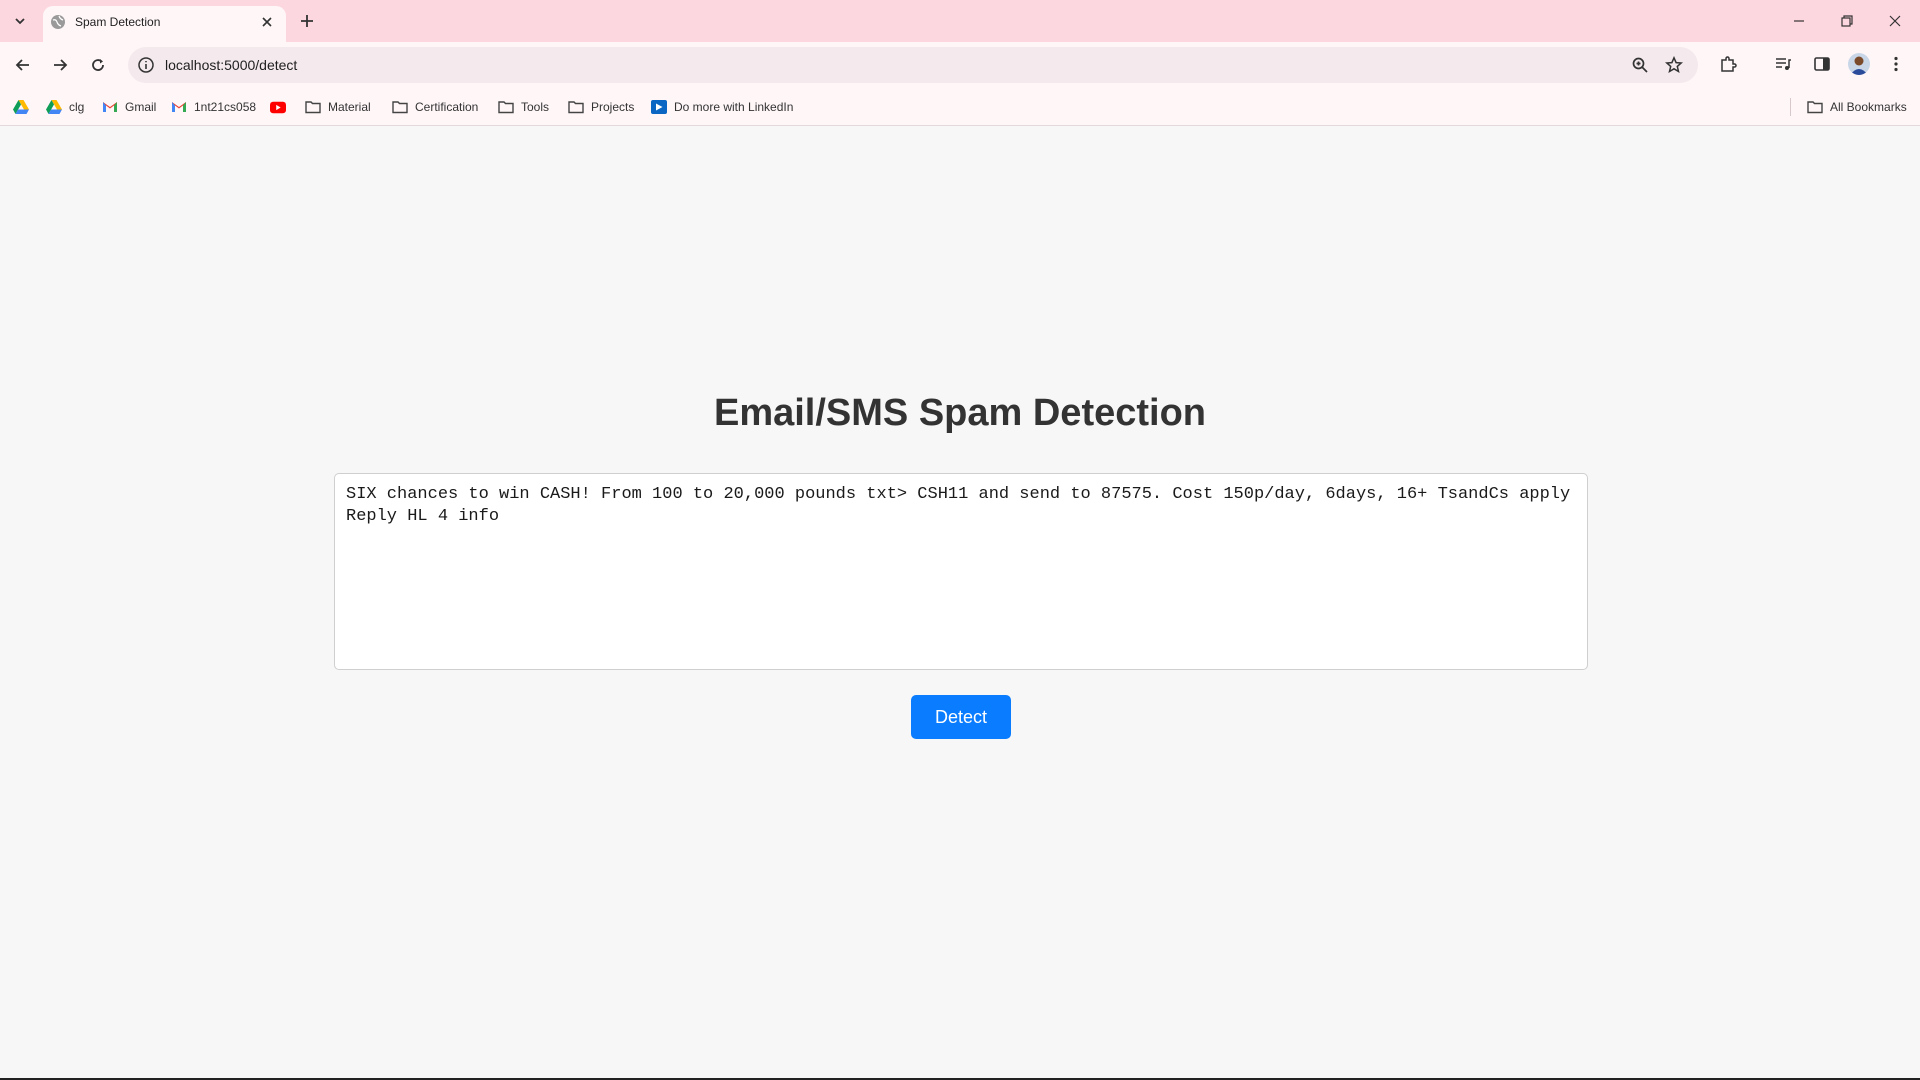 The image size is (1920, 1080). Describe the element at coordinates (1896, 64) in the screenshot. I see `menu-kebab-icon` at that location.